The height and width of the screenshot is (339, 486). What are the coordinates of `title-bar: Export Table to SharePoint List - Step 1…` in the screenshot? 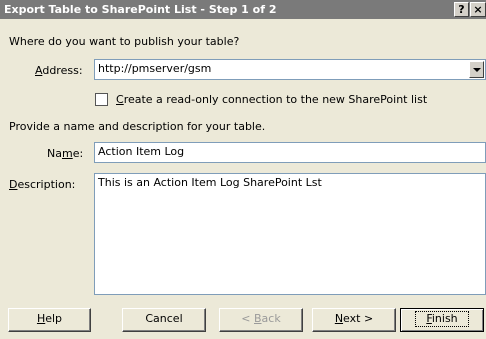 It's located at (243, 9).